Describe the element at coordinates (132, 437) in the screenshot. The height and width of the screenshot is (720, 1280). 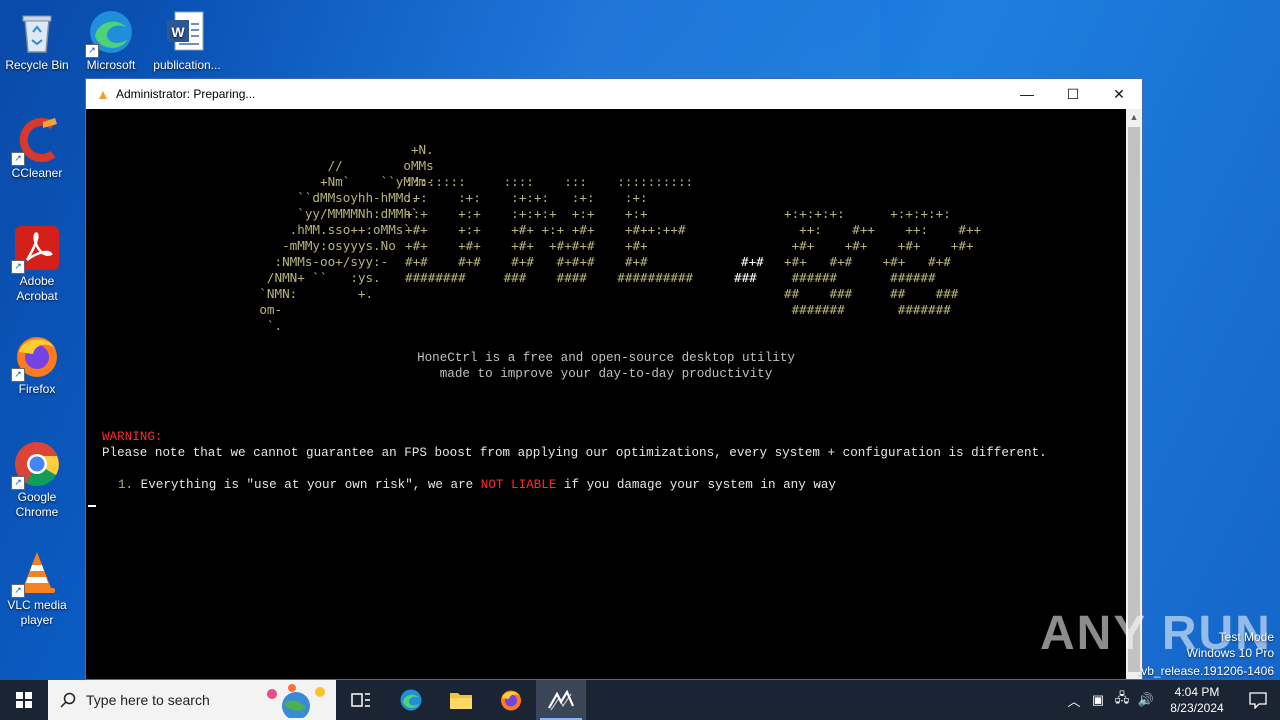
I see `warning-label: WARNING:` at that location.